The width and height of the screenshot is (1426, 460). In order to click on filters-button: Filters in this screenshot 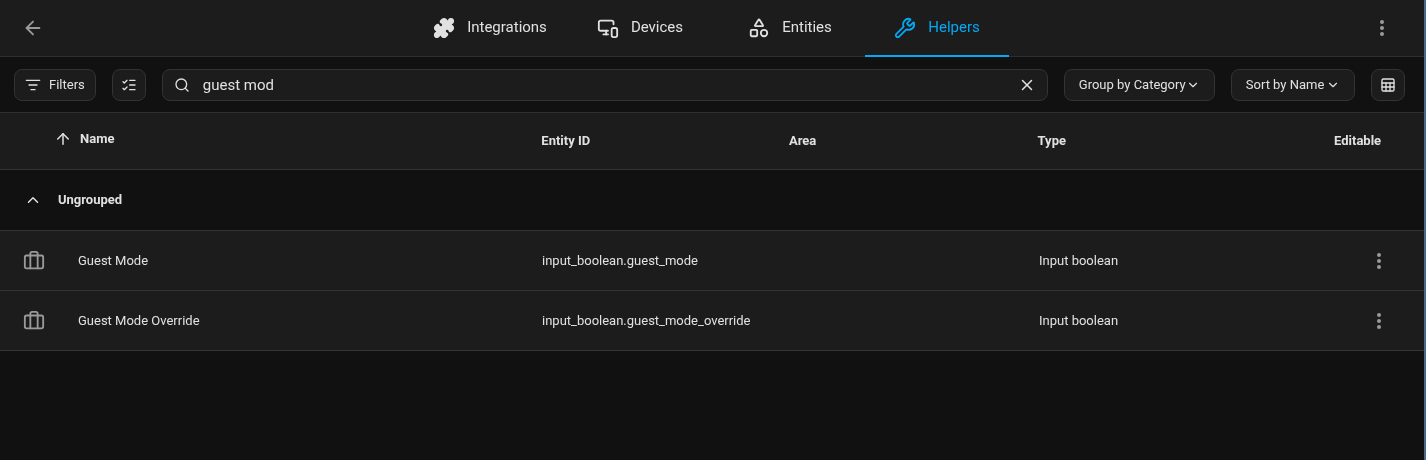, I will do `click(55, 84)`.